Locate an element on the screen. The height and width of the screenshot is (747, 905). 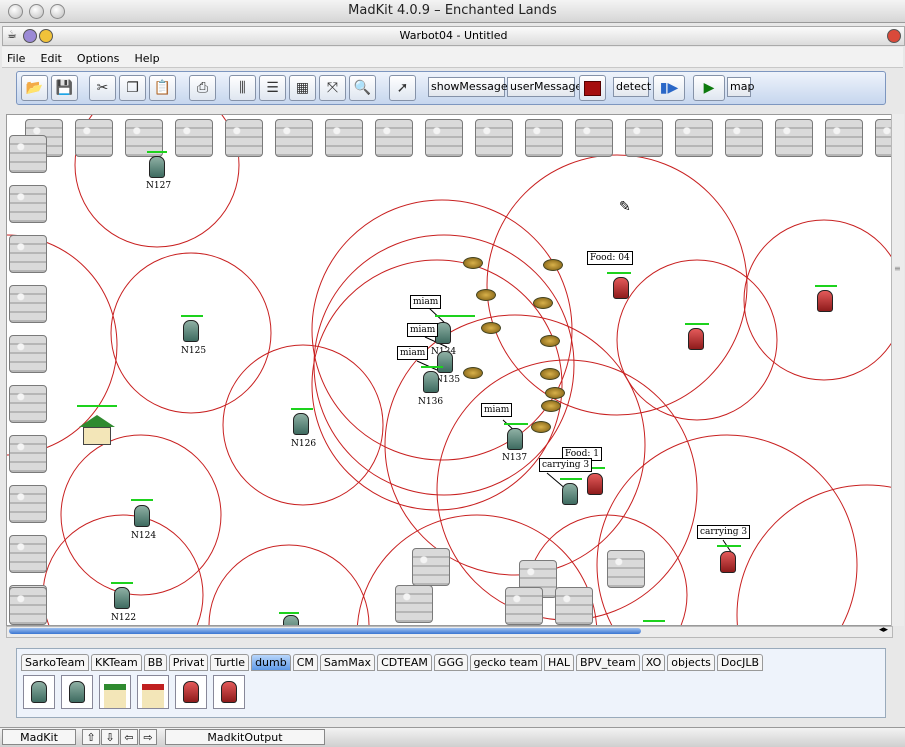
robot-n137 is located at coordinates (515, 439).